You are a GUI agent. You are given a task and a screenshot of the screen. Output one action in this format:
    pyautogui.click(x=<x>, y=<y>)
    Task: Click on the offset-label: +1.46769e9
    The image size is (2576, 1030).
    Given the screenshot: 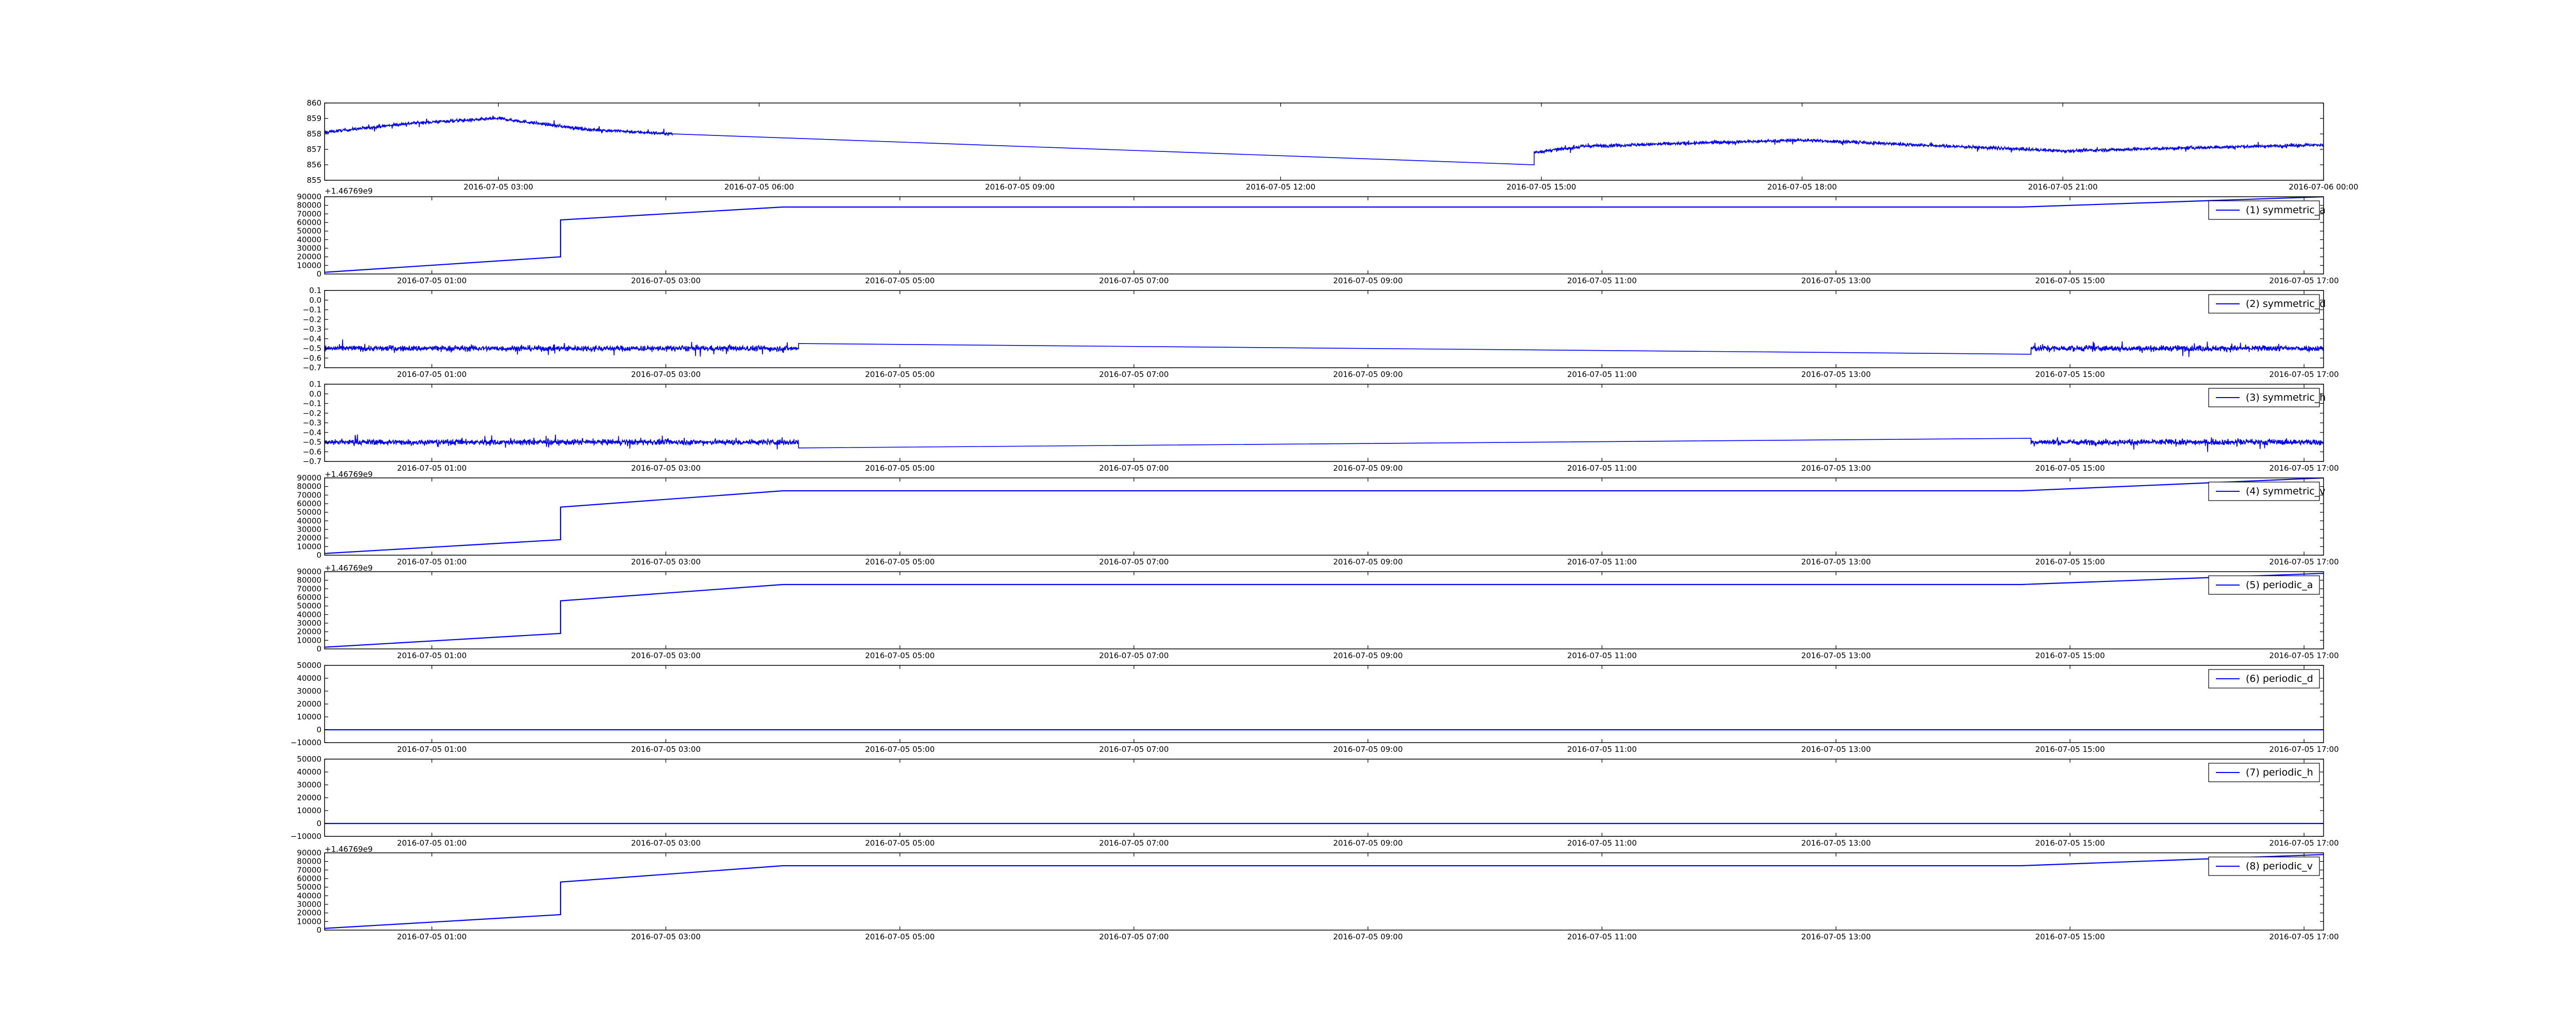 What is the action you would take?
    pyautogui.click(x=348, y=191)
    